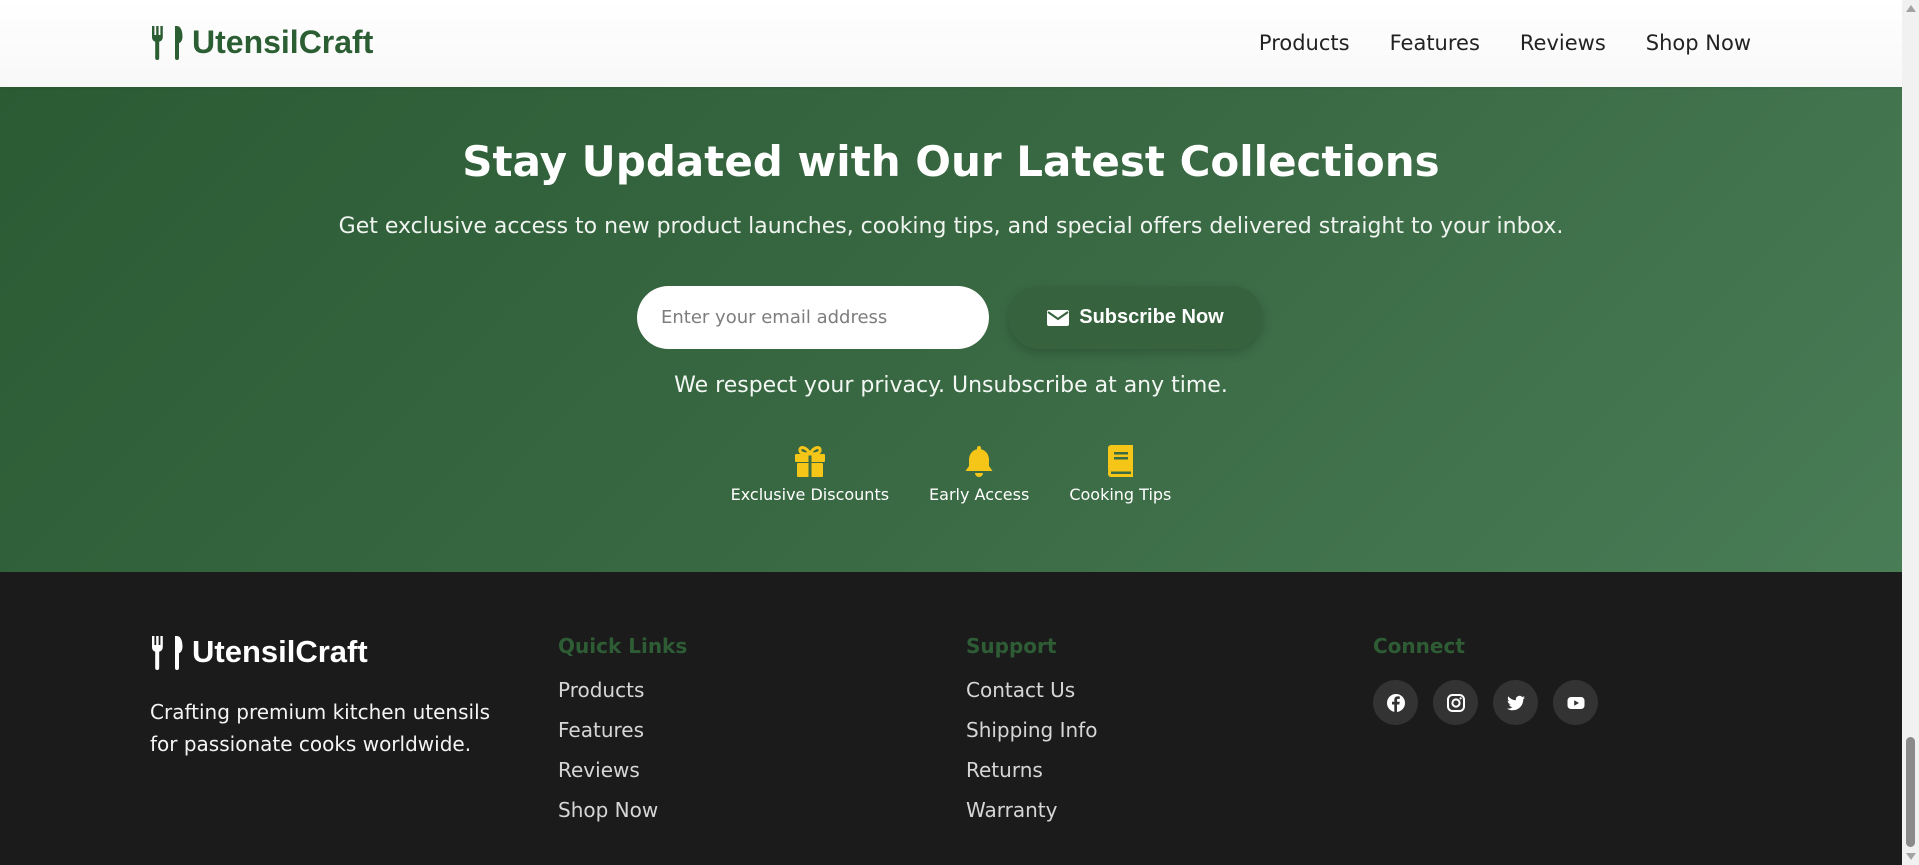 The image size is (1919, 865). What do you see at coordinates (1120, 494) in the screenshot?
I see `perk-label: Cooking Tips` at bounding box center [1120, 494].